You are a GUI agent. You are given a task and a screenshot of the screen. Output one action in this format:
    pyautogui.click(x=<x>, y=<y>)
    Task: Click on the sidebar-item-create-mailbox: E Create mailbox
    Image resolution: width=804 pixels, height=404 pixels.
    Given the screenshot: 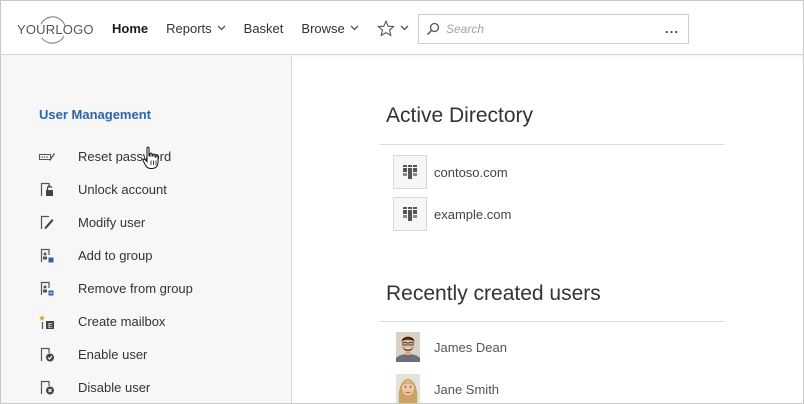 What is the action you would take?
    pyautogui.click(x=116, y=321)
    